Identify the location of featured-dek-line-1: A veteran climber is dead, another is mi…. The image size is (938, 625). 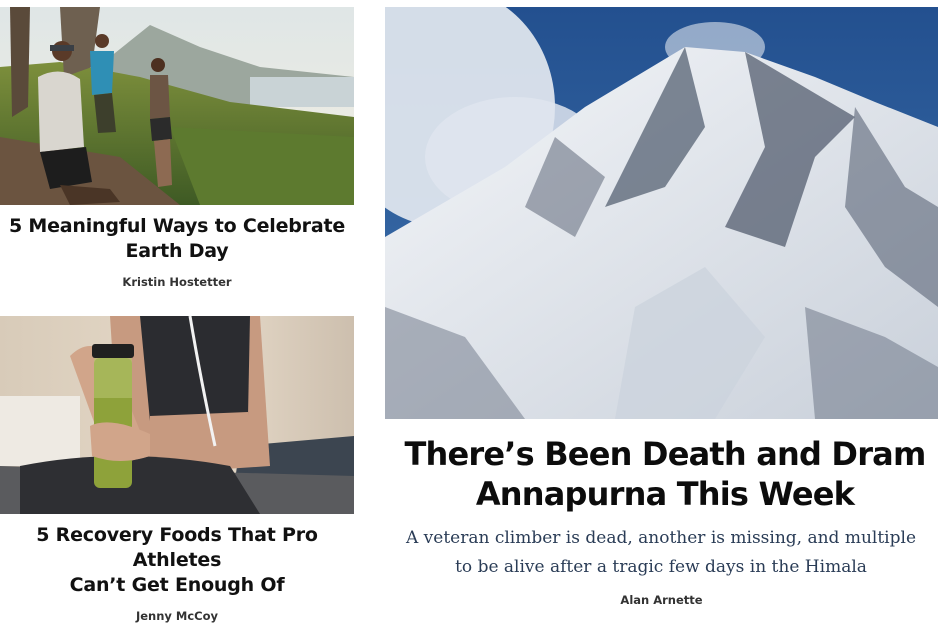
(661, 538).